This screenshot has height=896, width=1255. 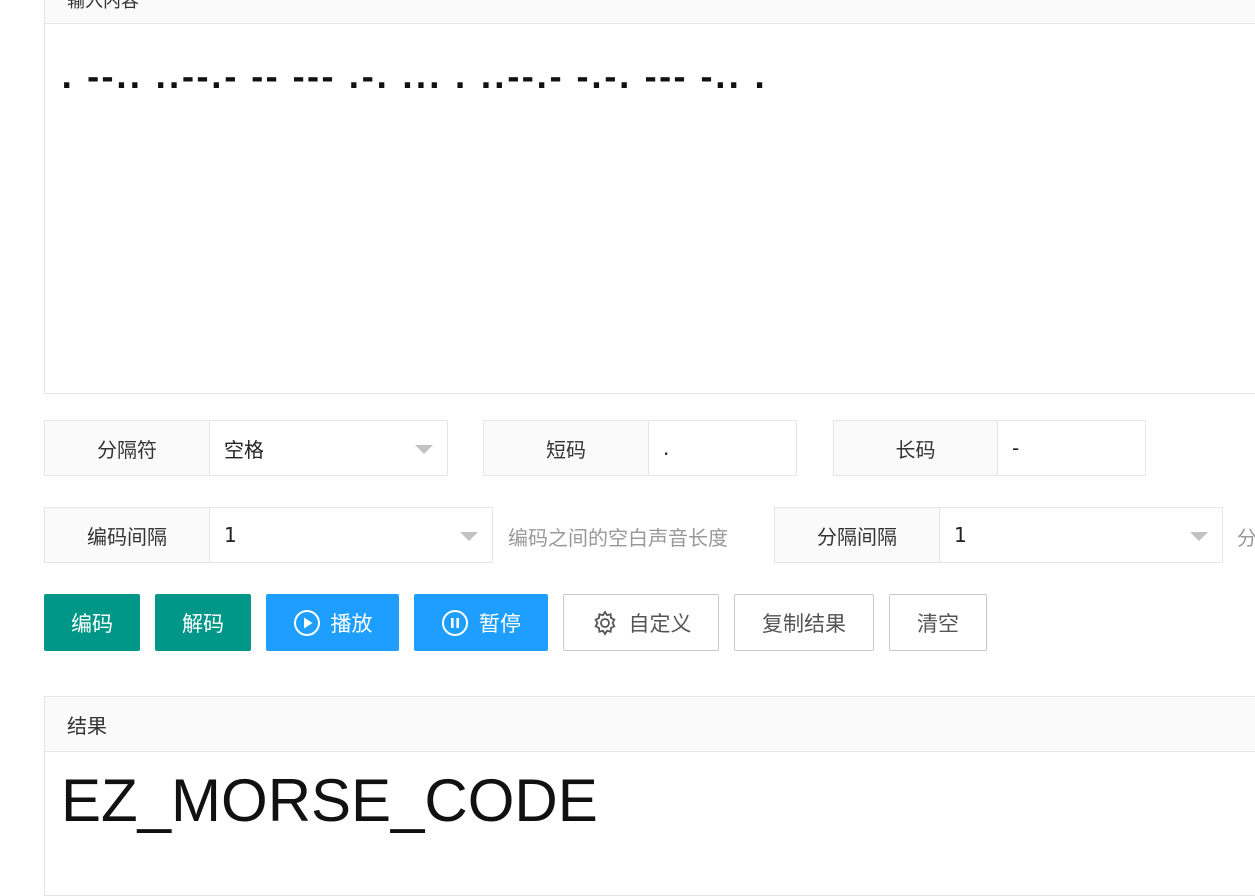 What do you see at coordinates (666, 448) in the screenshot?
I see `short-code-value: .` at bounding box center [666, 448].